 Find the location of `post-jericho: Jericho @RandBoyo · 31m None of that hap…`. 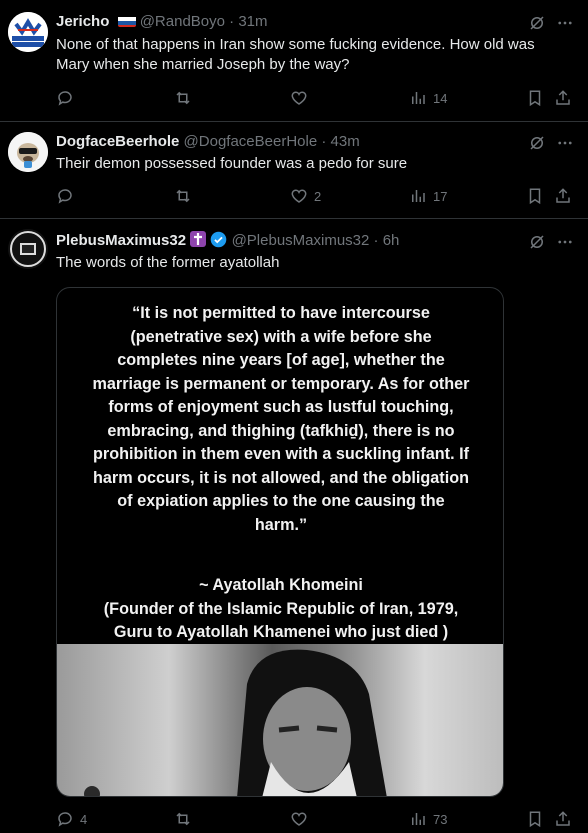

post-jericho: Jericho @RandBoyo · 31m None of that hap… is located at coordinates (294, 60).